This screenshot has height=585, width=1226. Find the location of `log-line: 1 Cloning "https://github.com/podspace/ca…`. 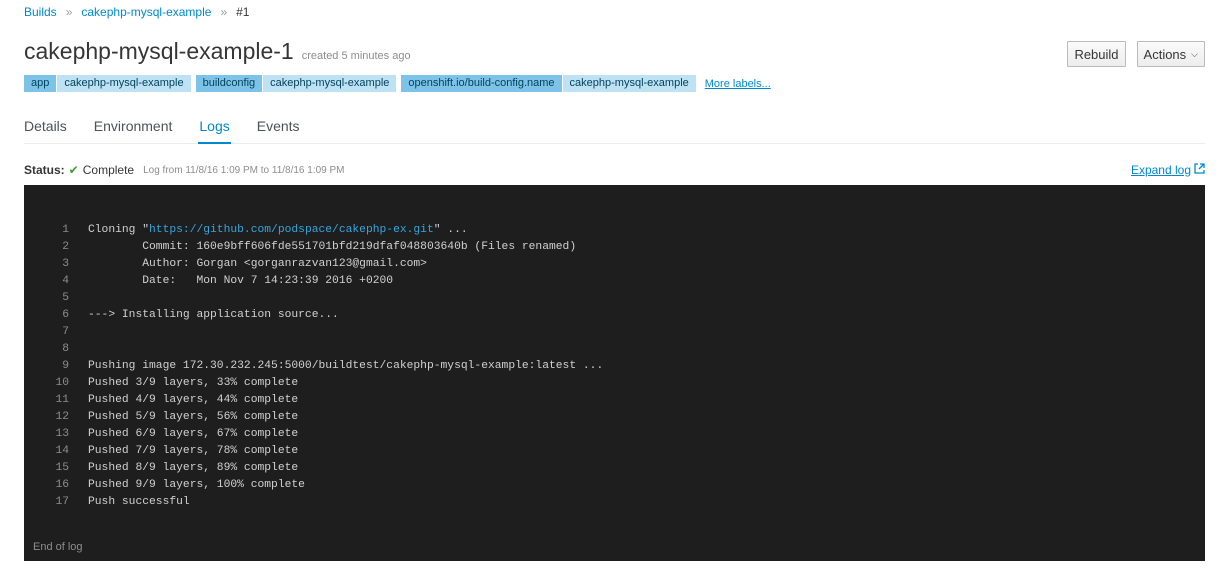

log-line: 1 Cloning "https://github.com/podspace/ca… is located at coordinates (313, 230).